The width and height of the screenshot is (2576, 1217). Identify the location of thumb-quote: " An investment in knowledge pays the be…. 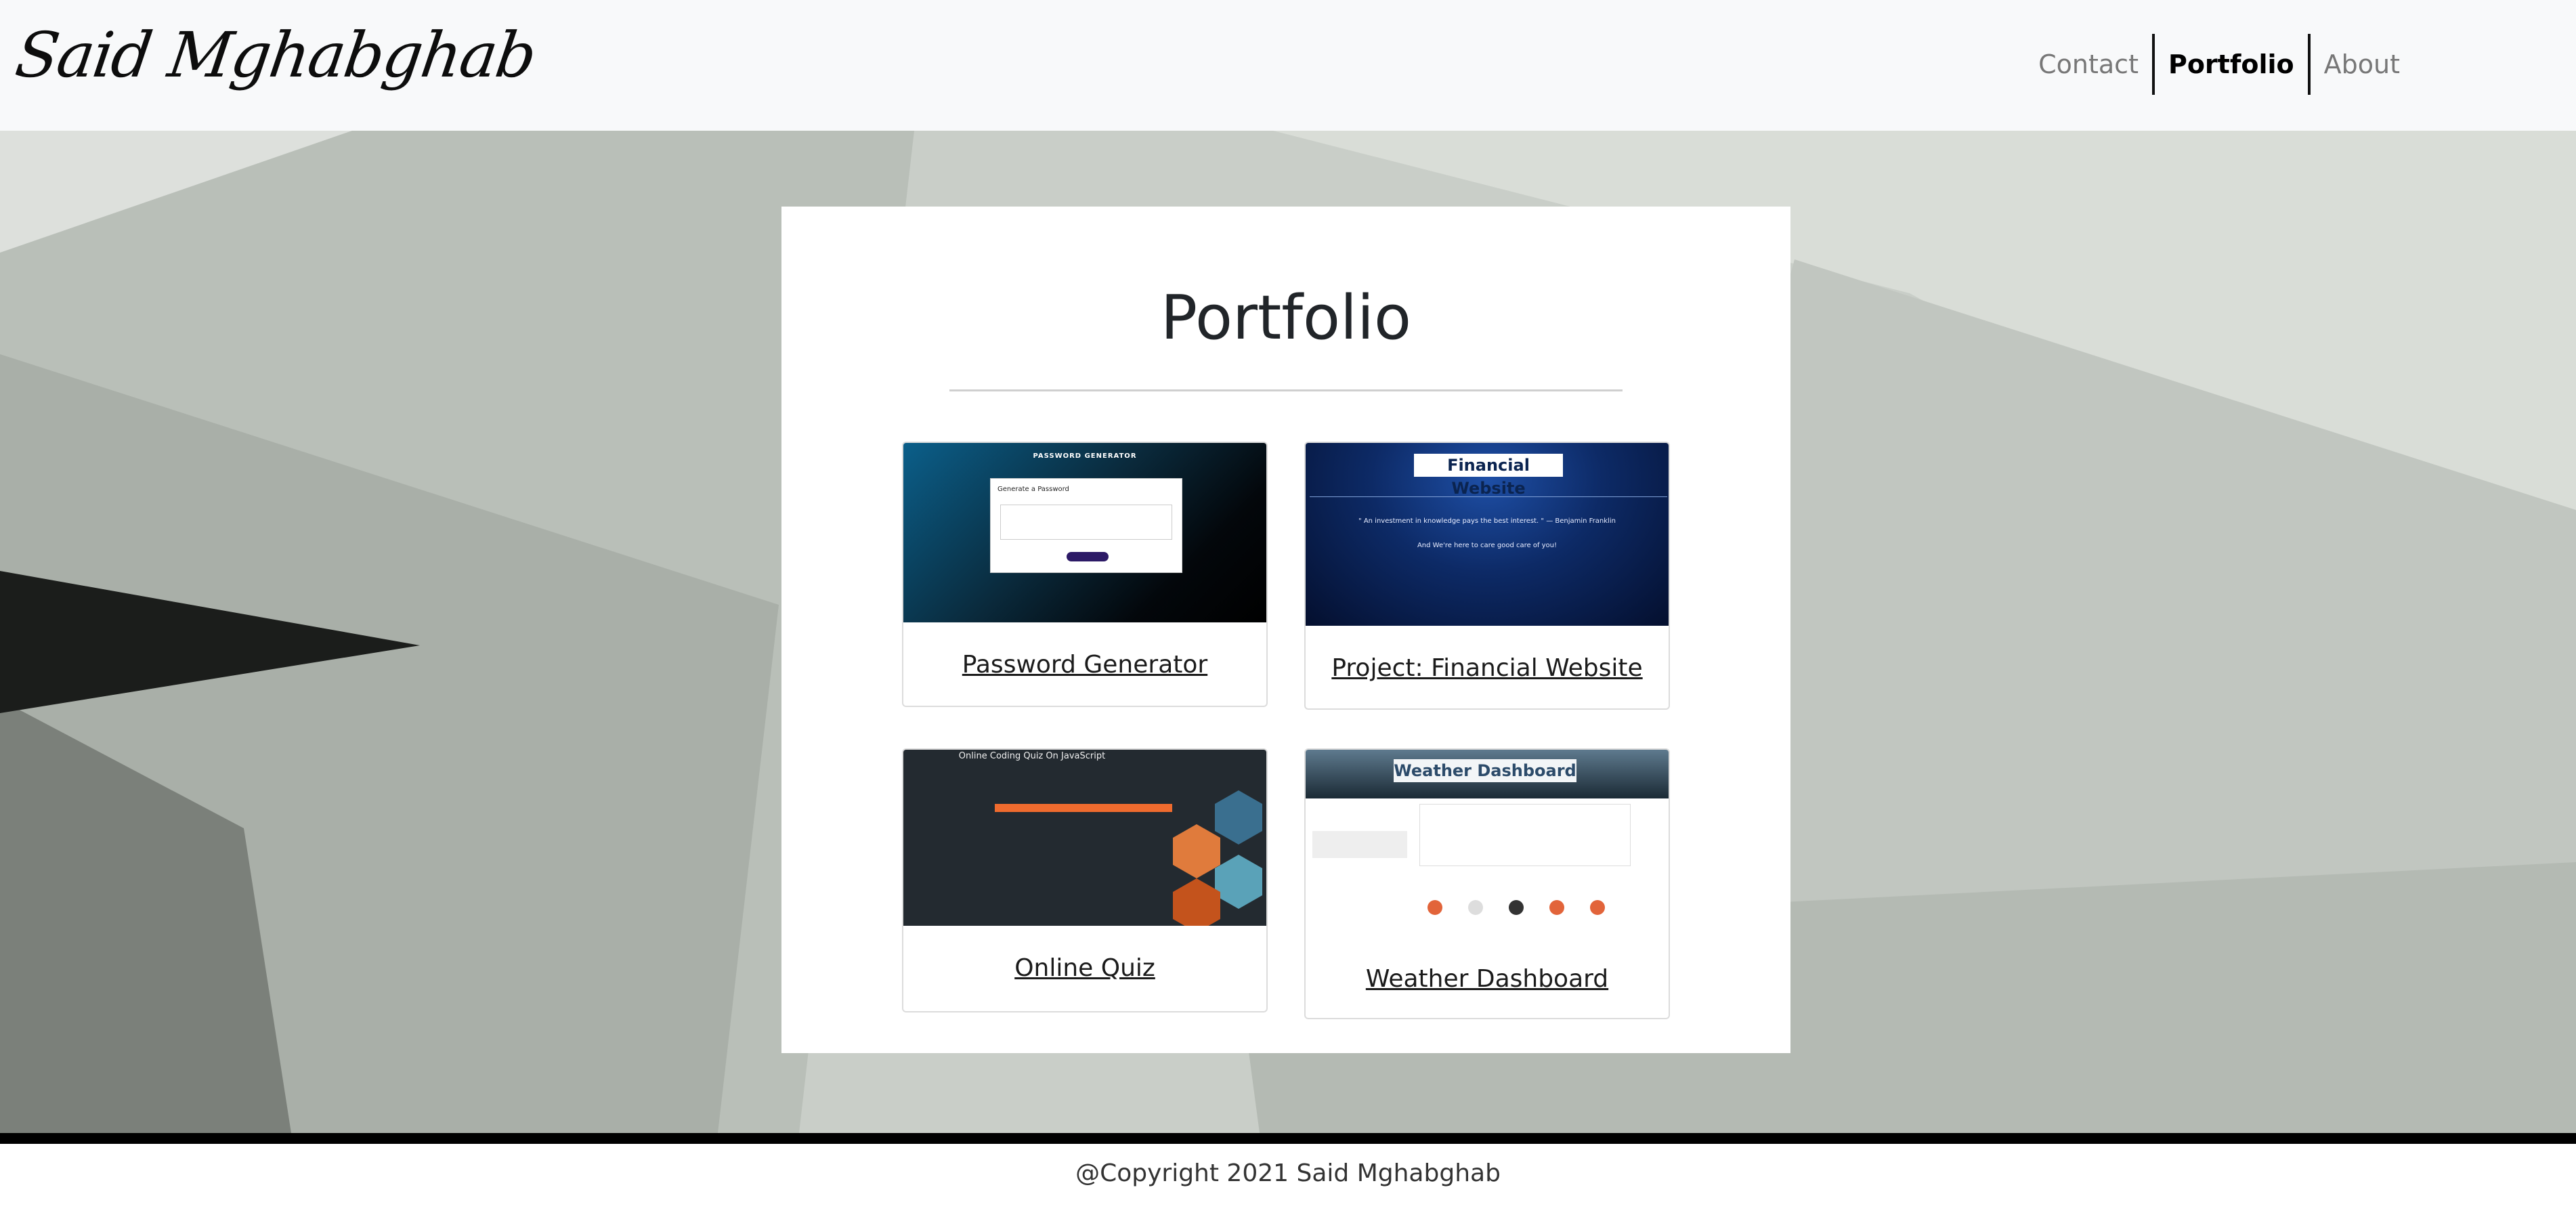
(1487, 521).